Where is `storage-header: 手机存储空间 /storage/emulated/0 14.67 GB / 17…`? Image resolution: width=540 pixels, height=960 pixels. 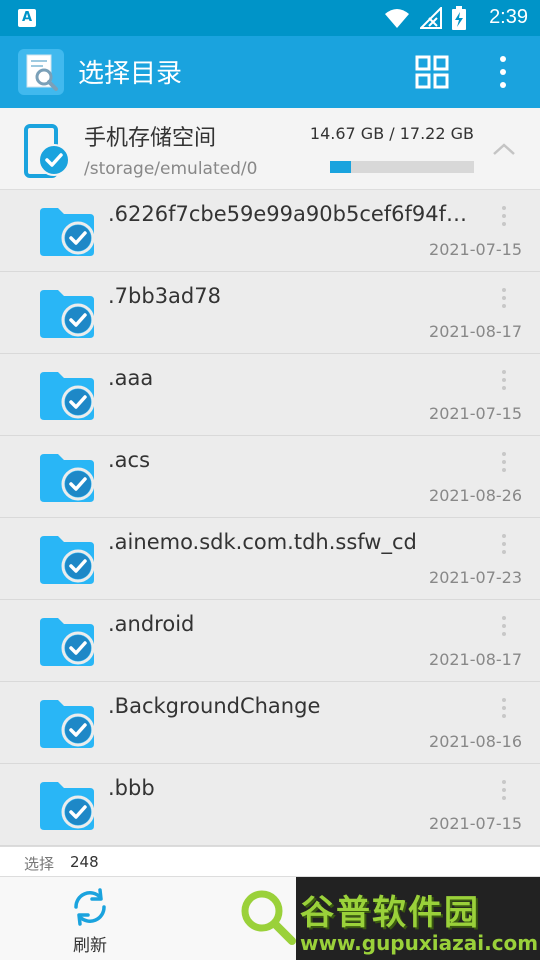
storage-header: 手机存储空间 /storage/emulated/0 14.67 GB / 17… is located at coordinates (270, 149).